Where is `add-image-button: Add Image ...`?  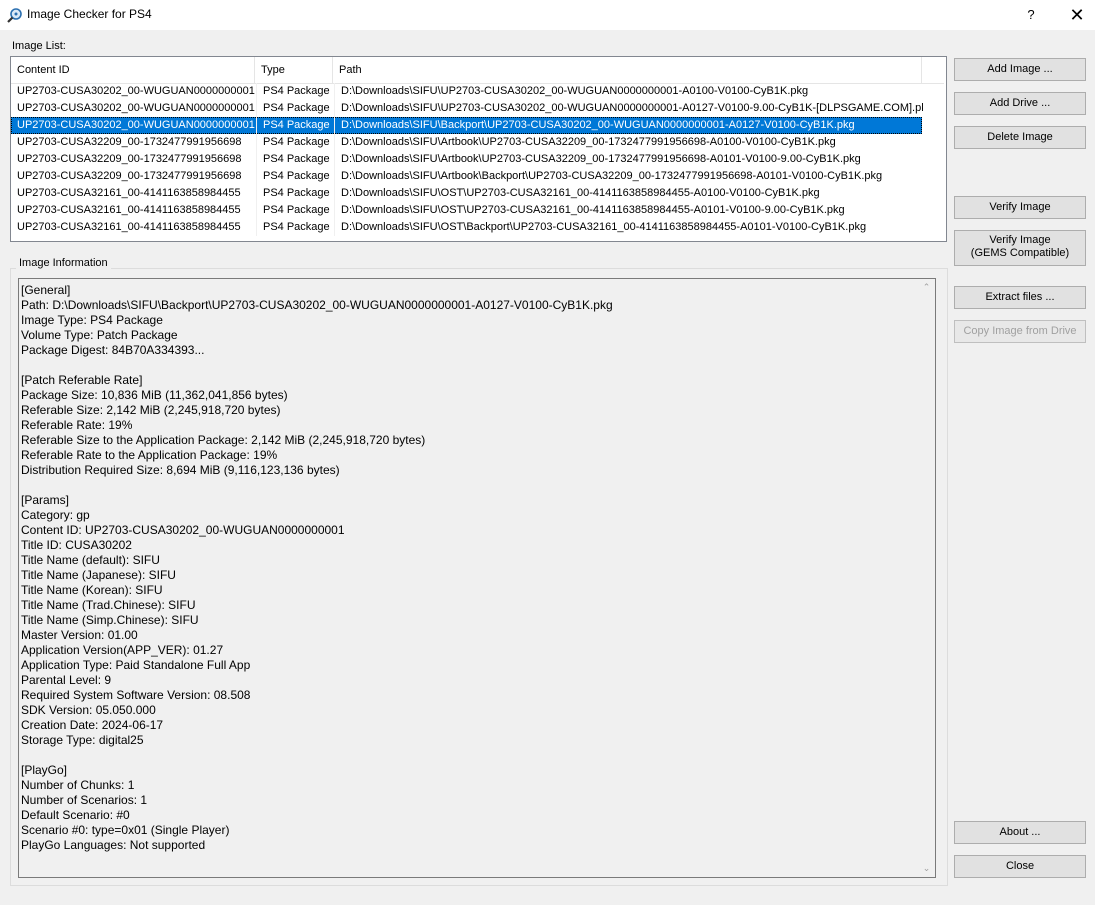
add-image-button: Add Image ... is located at coordinates (1020, 69).